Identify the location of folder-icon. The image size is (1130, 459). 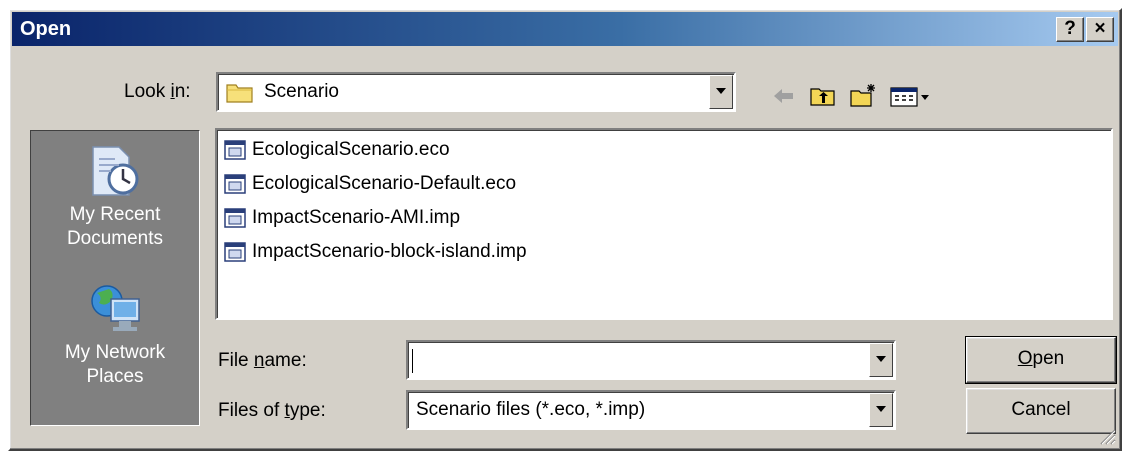
(239, 93).